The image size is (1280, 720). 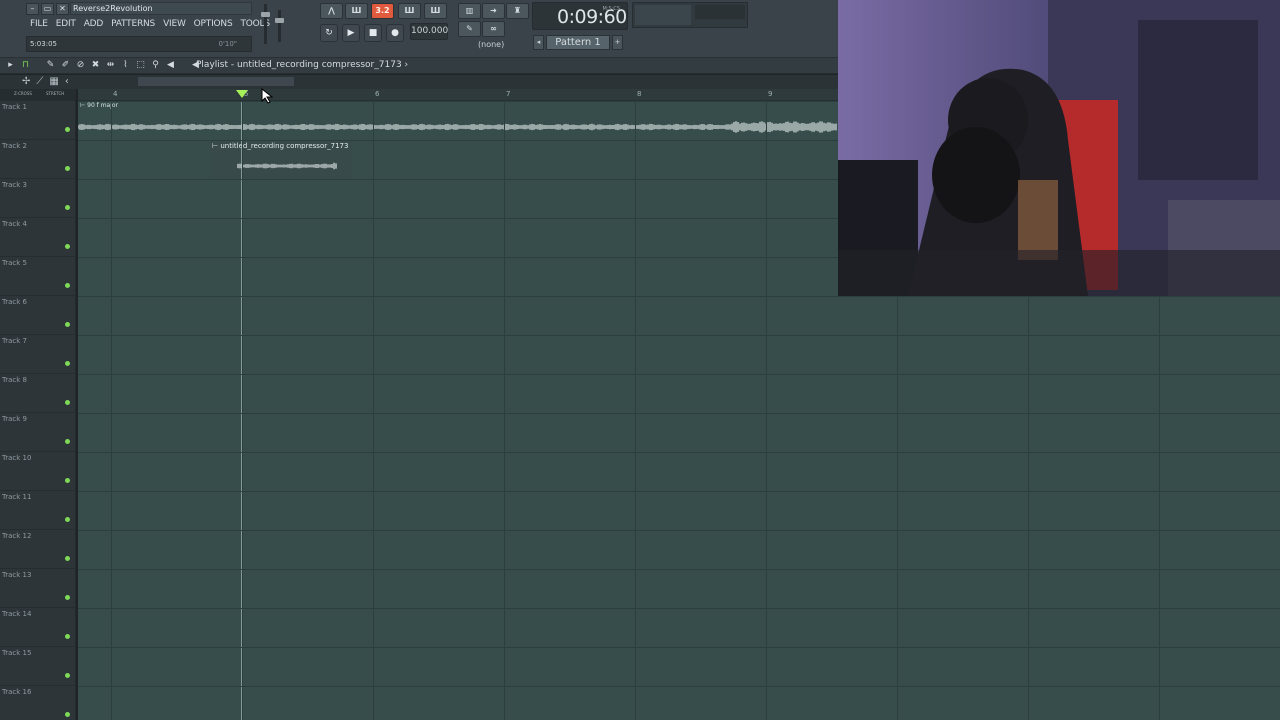 I want to click on master-volume-slider, so click(x=265, y=24).